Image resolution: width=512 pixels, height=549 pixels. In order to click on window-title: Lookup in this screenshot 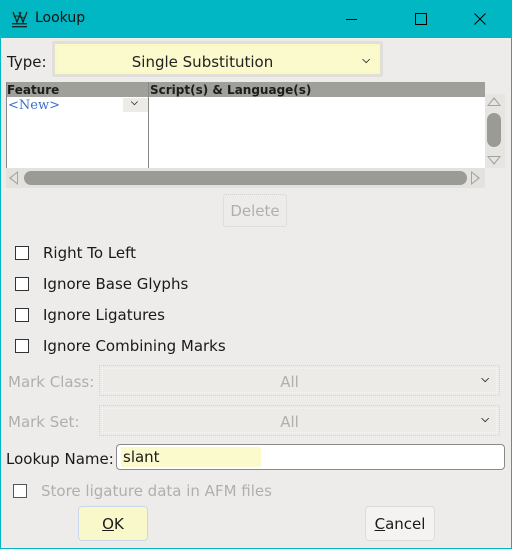, I will do `click(60, 18)`.